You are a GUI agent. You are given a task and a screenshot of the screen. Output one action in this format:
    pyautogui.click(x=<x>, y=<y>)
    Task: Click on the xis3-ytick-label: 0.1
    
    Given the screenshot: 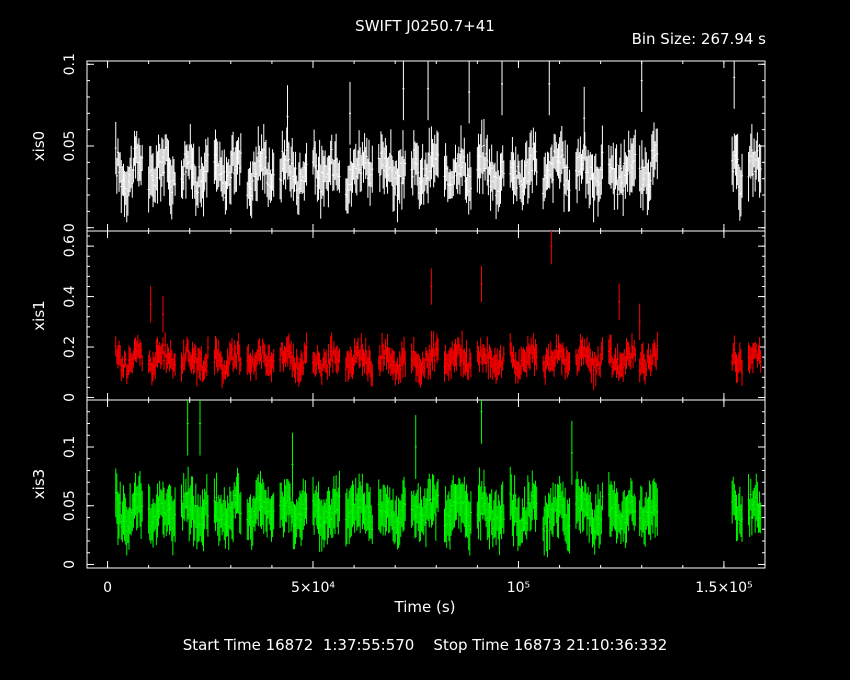 What is the action you would take?
    pyautogui.click(x=70, y=447)
    